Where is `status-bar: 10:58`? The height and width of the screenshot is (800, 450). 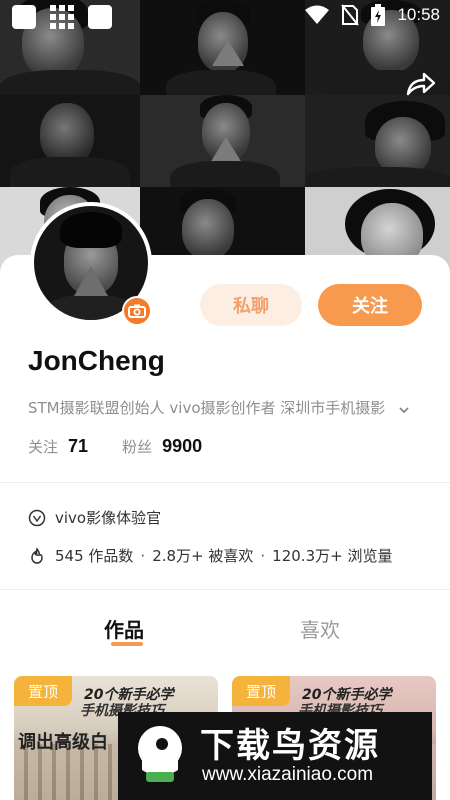 status-bar: 10:58 is located at coordinates (225, 17).